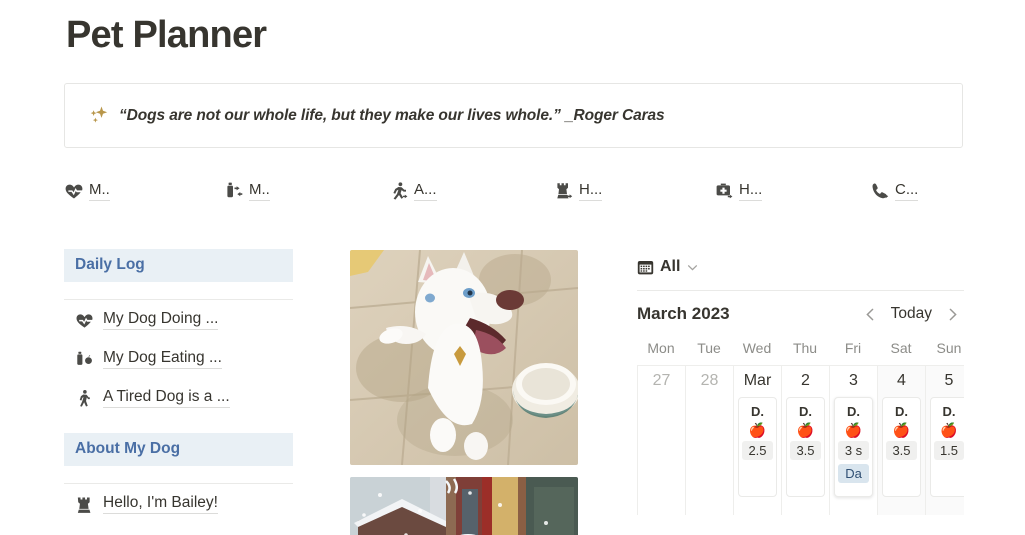 The height and width of the screenshot is (535, 1025). I want to click on calendar-day-cell: Mar D. 🍎 2.5, so click(757, 440).